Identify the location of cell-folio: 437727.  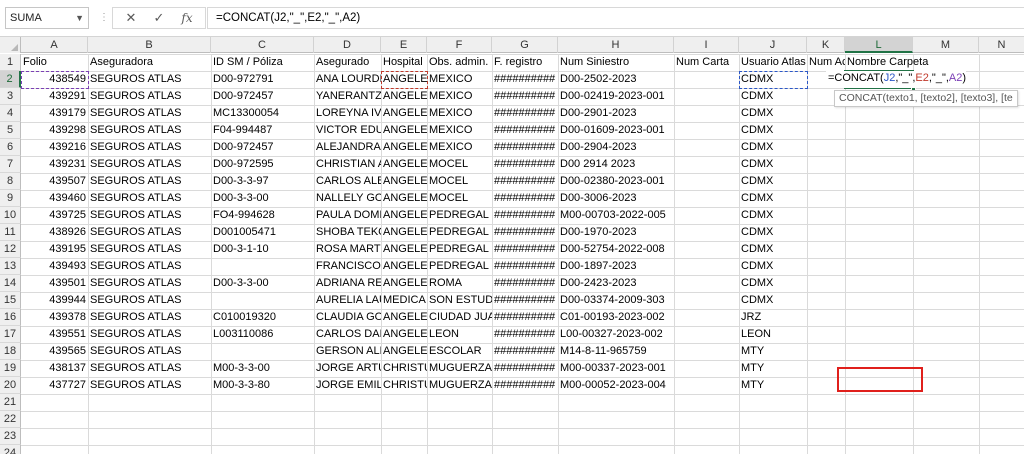
(54, 385).